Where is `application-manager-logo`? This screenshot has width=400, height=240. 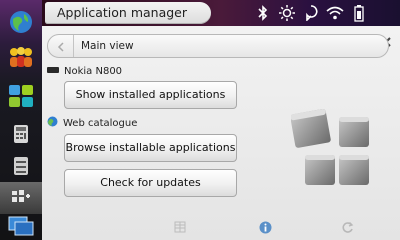
application-manager-logo is located at coordinates (342, 154).